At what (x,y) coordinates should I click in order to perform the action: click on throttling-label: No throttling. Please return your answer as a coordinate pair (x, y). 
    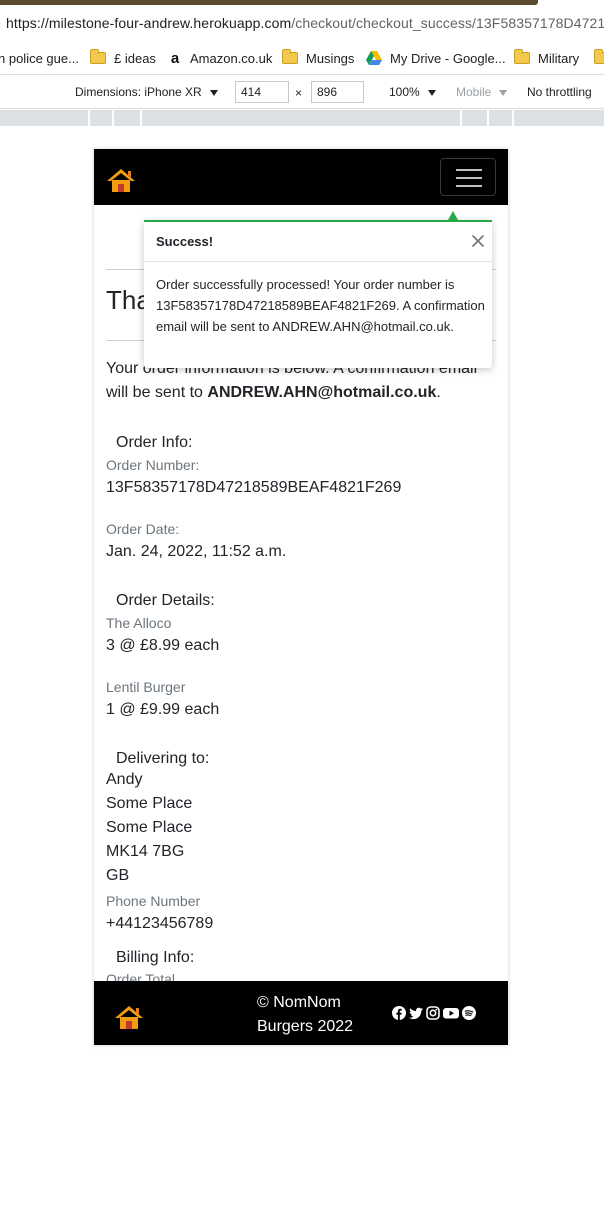
    Looking at the image, I should click on (559, 92).